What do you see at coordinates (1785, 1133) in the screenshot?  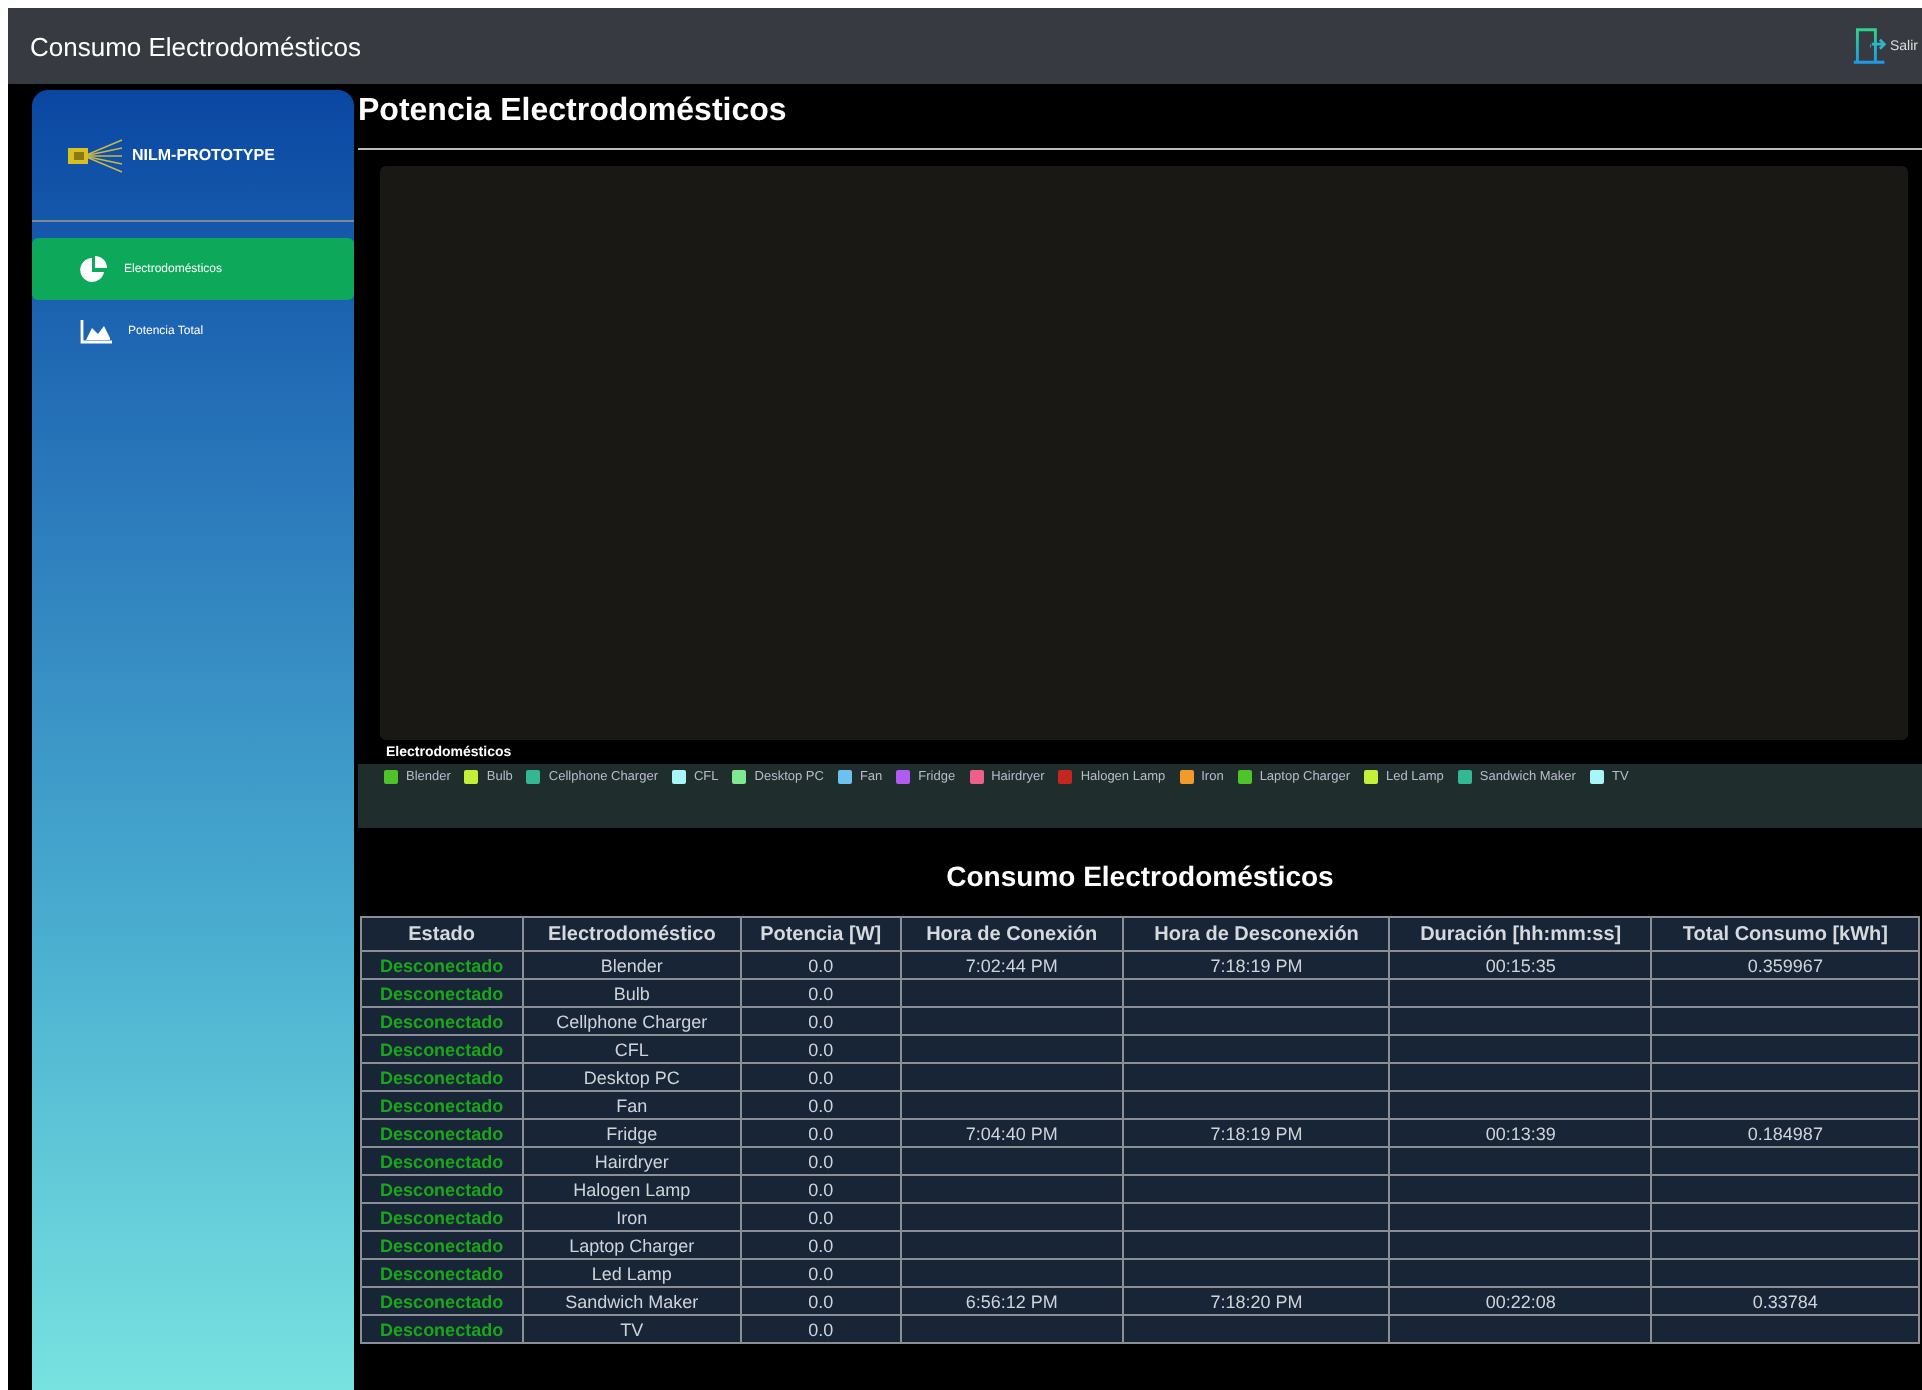 I see `table-cell: 0.184987` at bounding box center [1785, 1133].